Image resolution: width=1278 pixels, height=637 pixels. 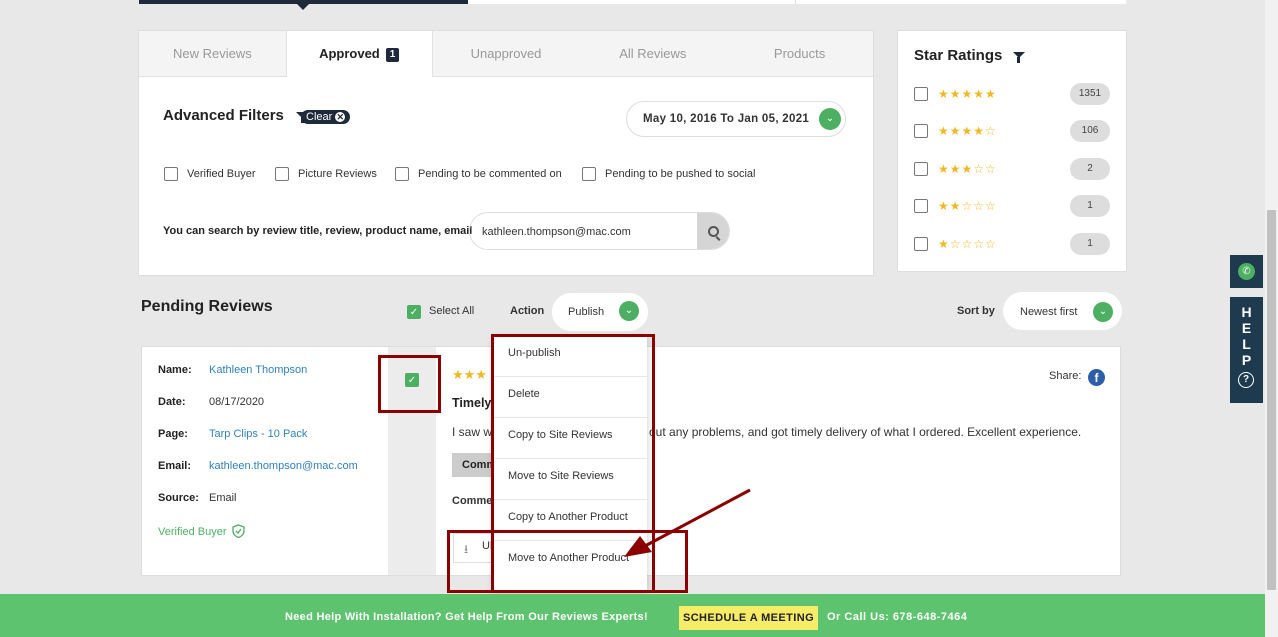 What do you see at coordinates (1246, 312) in the screenshot?
I see `help-letter-h: H` at bounding box center [1246, 312].